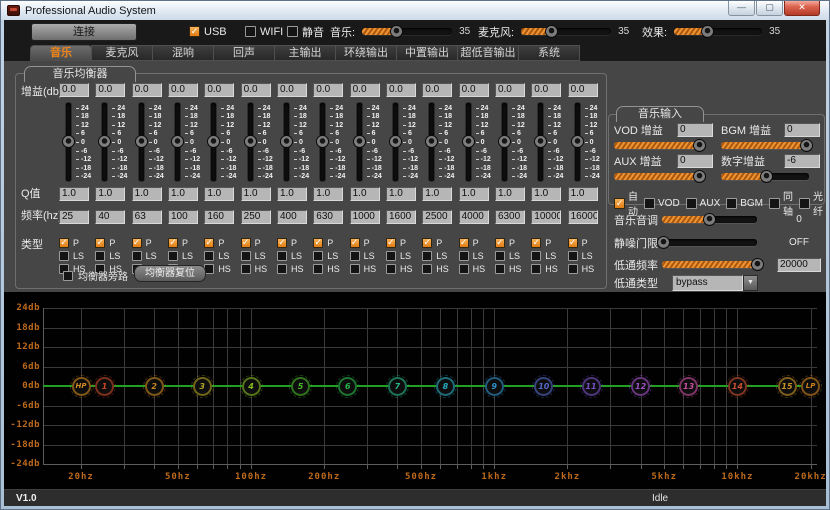 The height and width of the screenshot is (510, 830). What do you see at coordinates (787, 386) in the screenshot?
I see `eq-point-15: 15` at bounding box center [787, 386].